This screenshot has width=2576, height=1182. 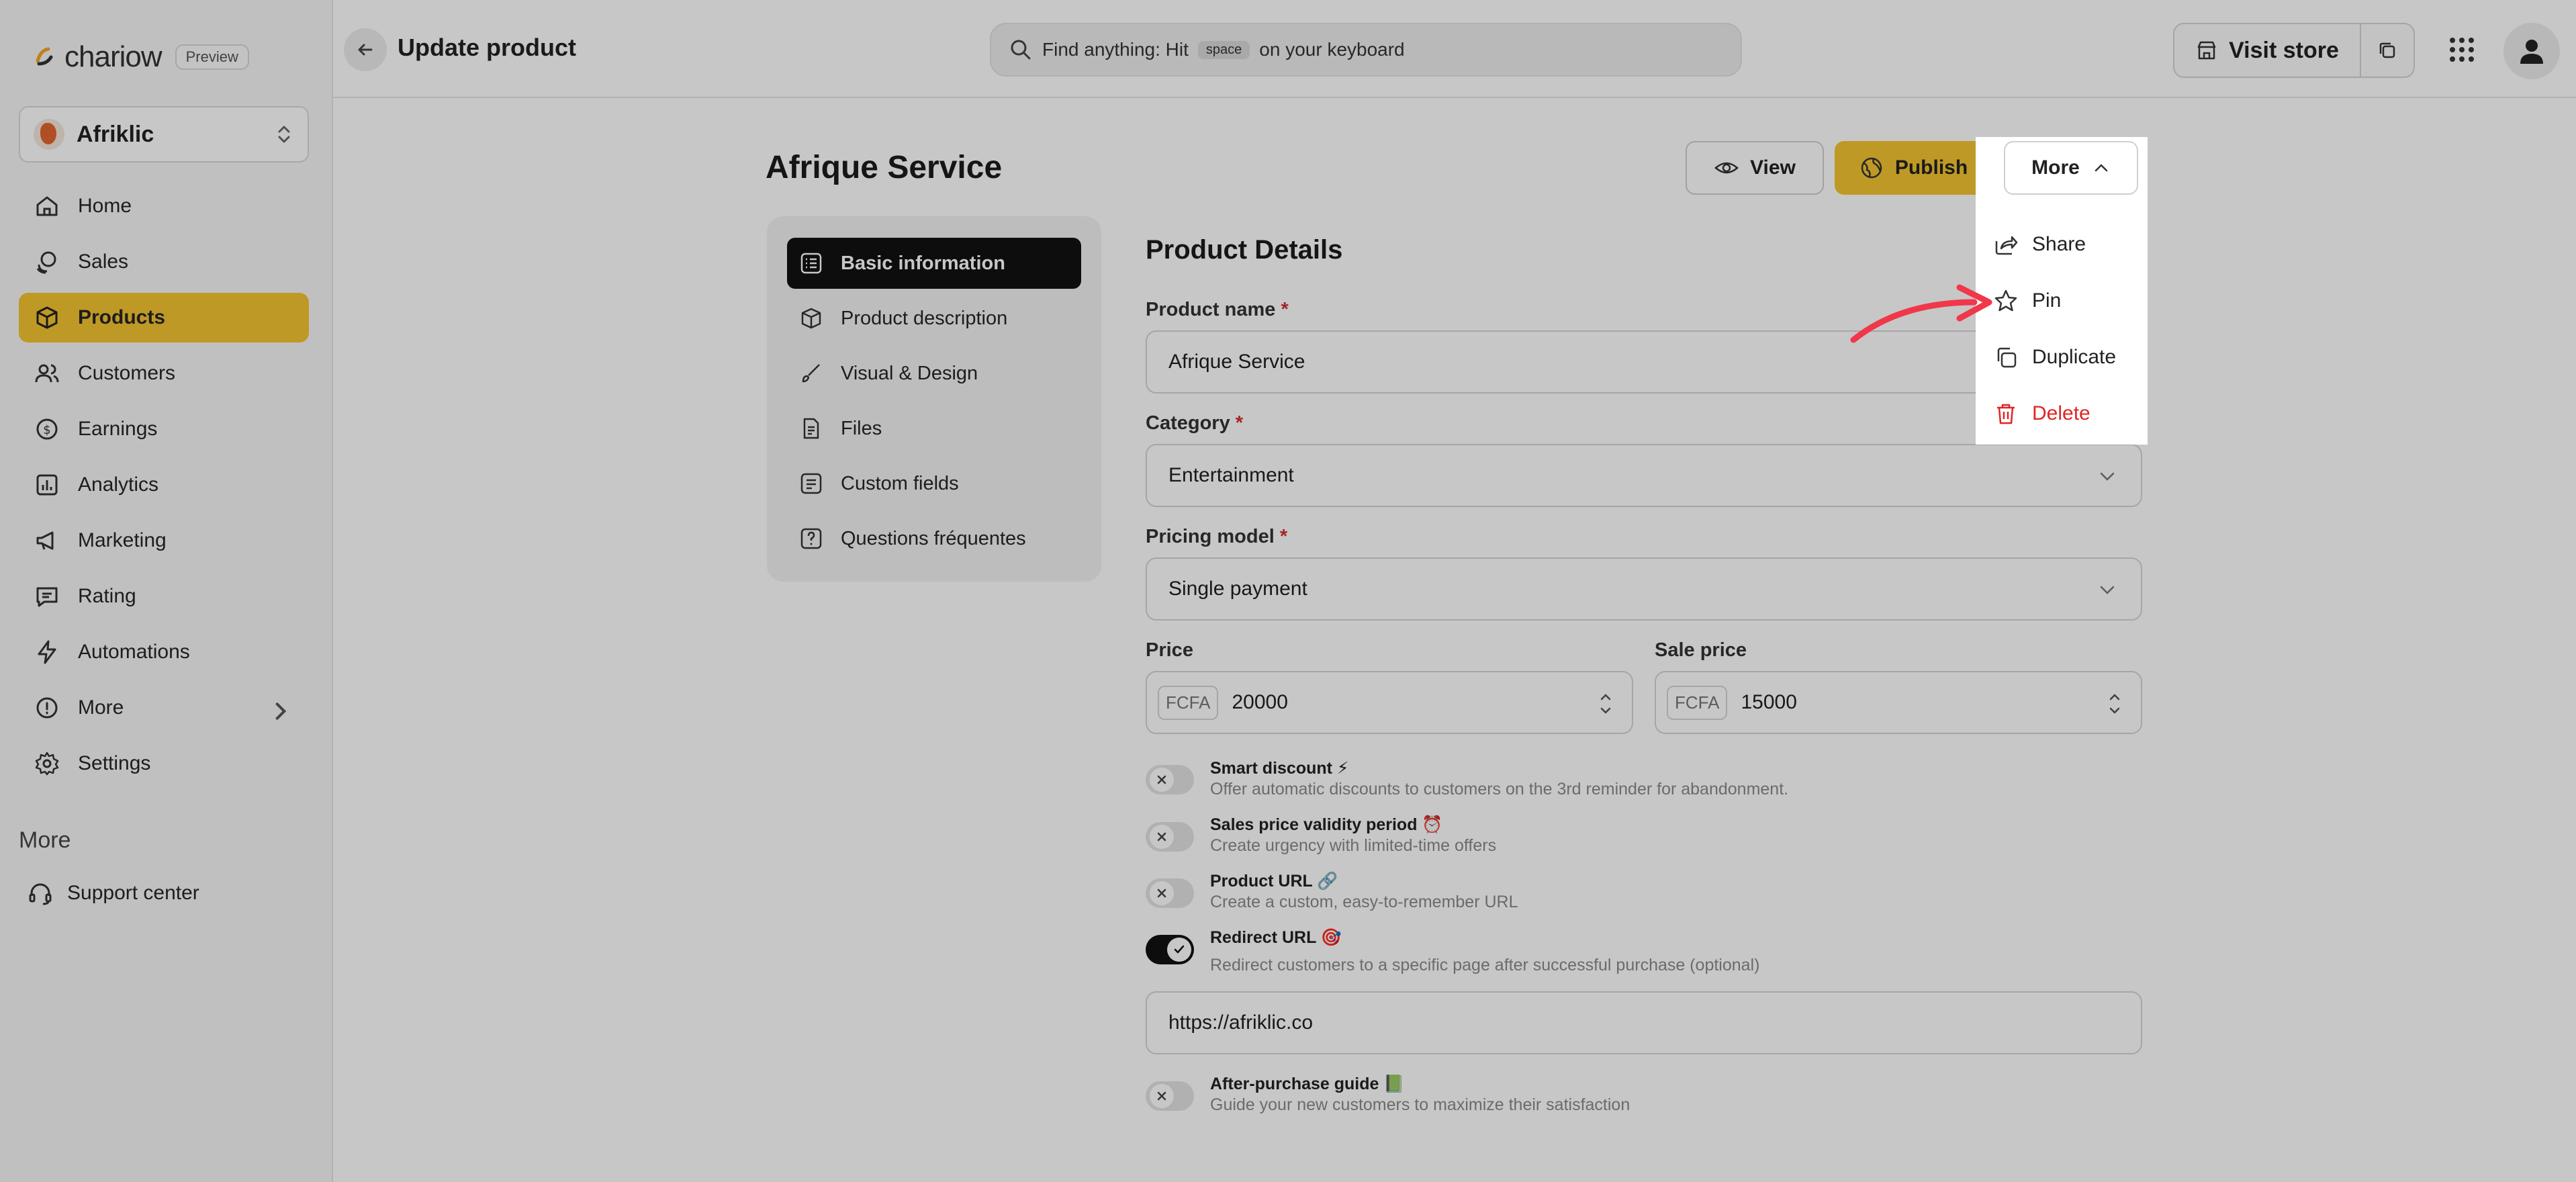 I want to click on publish-button: Publish, so click(x=1913, y=168).